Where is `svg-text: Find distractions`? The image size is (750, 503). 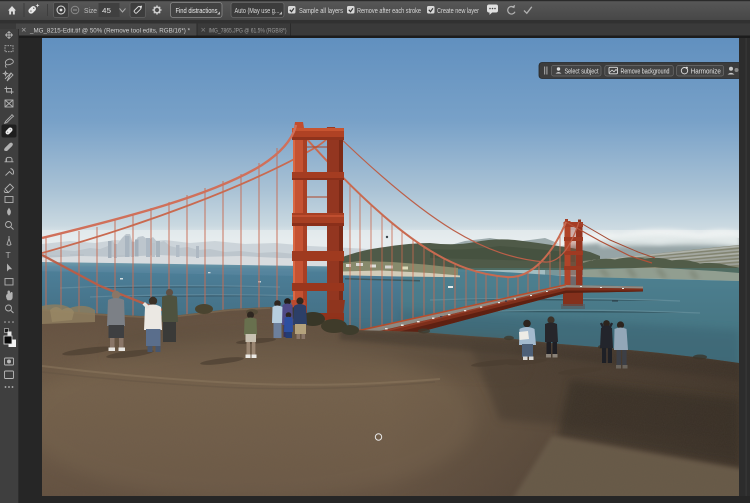 svg-text: Find distractions is located at coordinates (197, 11).